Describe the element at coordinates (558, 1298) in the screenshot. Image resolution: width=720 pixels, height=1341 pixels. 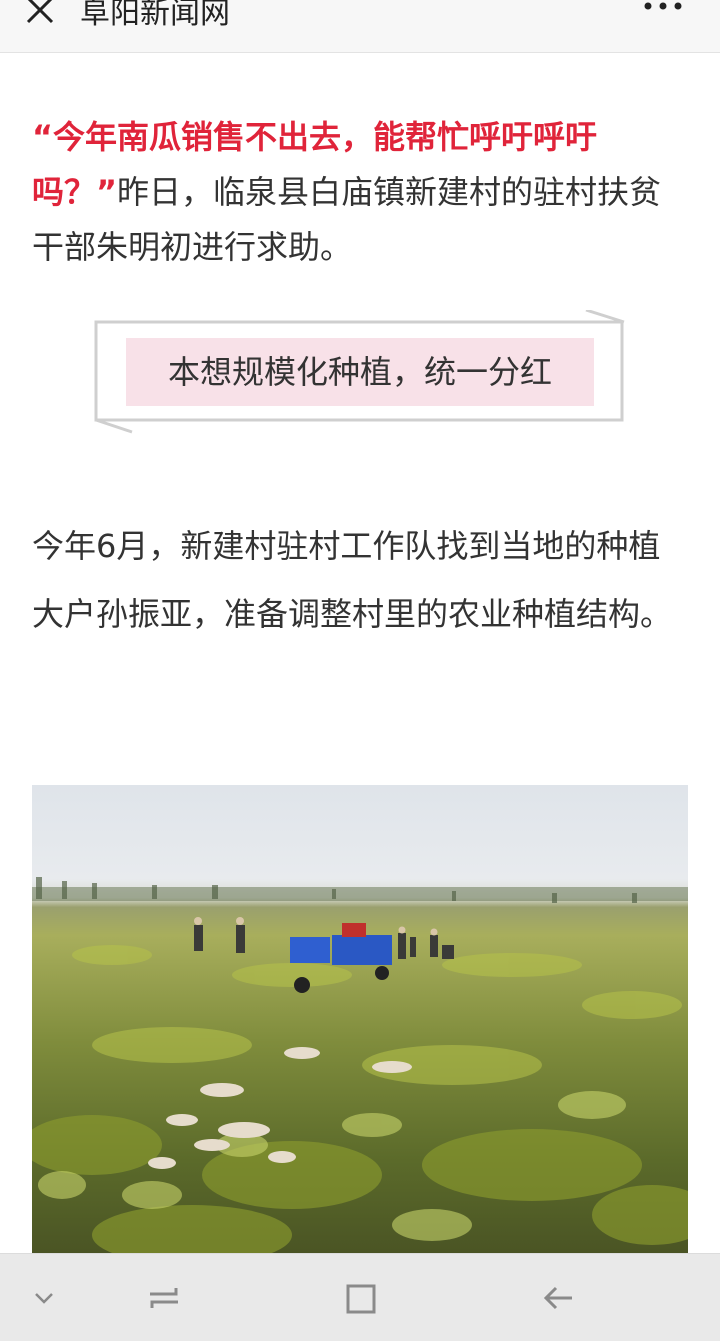
I see `back-arrow-icon` at that location.